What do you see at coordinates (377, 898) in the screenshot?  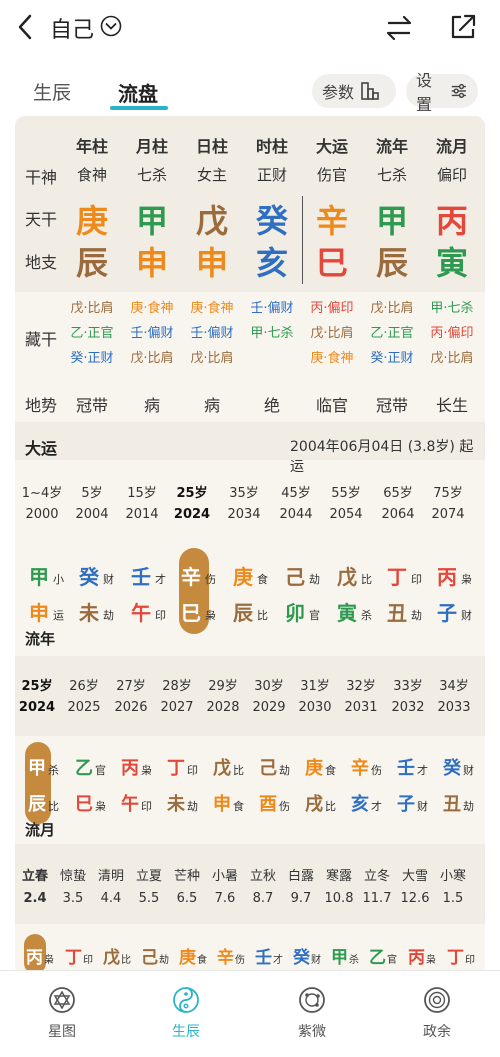 I see `jieqi-date: 11.7` at bounding box center [377, 898].